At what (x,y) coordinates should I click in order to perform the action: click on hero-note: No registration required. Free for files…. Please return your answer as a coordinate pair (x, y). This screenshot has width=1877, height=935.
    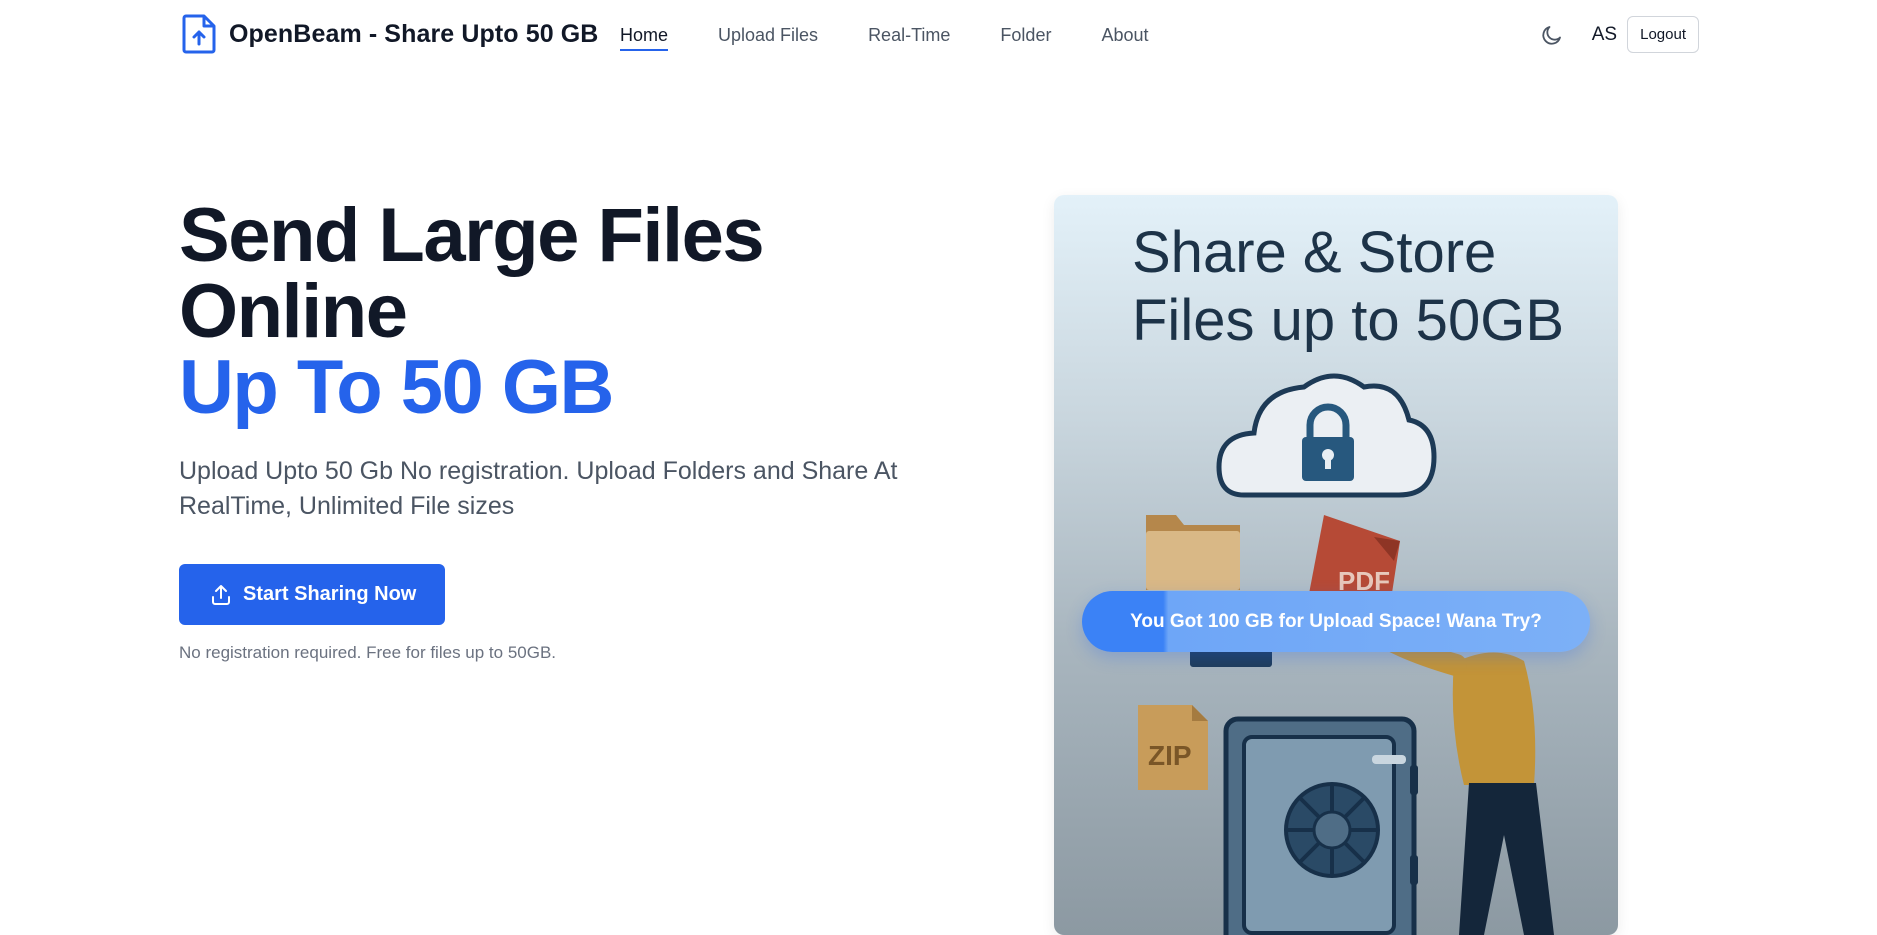
    Looking at the image, I should click on (368, 652).